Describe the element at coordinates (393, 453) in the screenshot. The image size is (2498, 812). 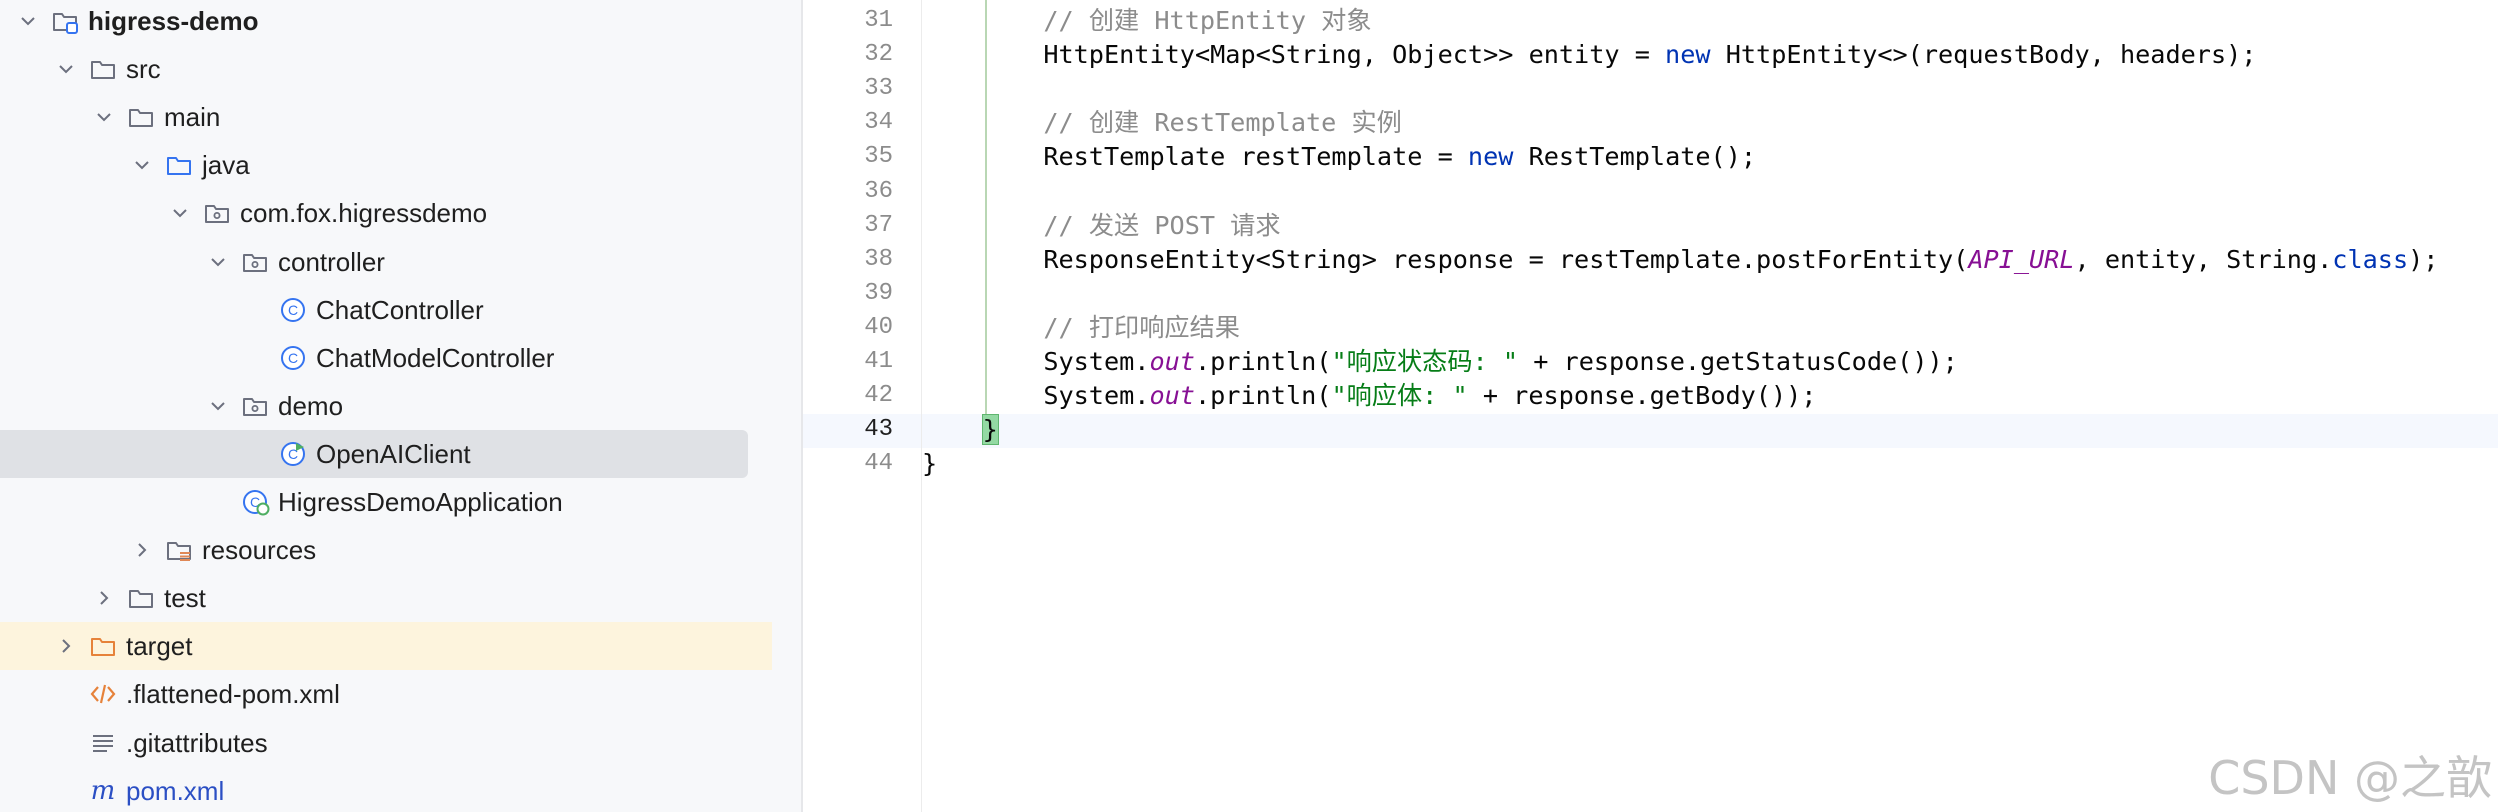
I see `tree-item-label: OpenAIClient` at that location.